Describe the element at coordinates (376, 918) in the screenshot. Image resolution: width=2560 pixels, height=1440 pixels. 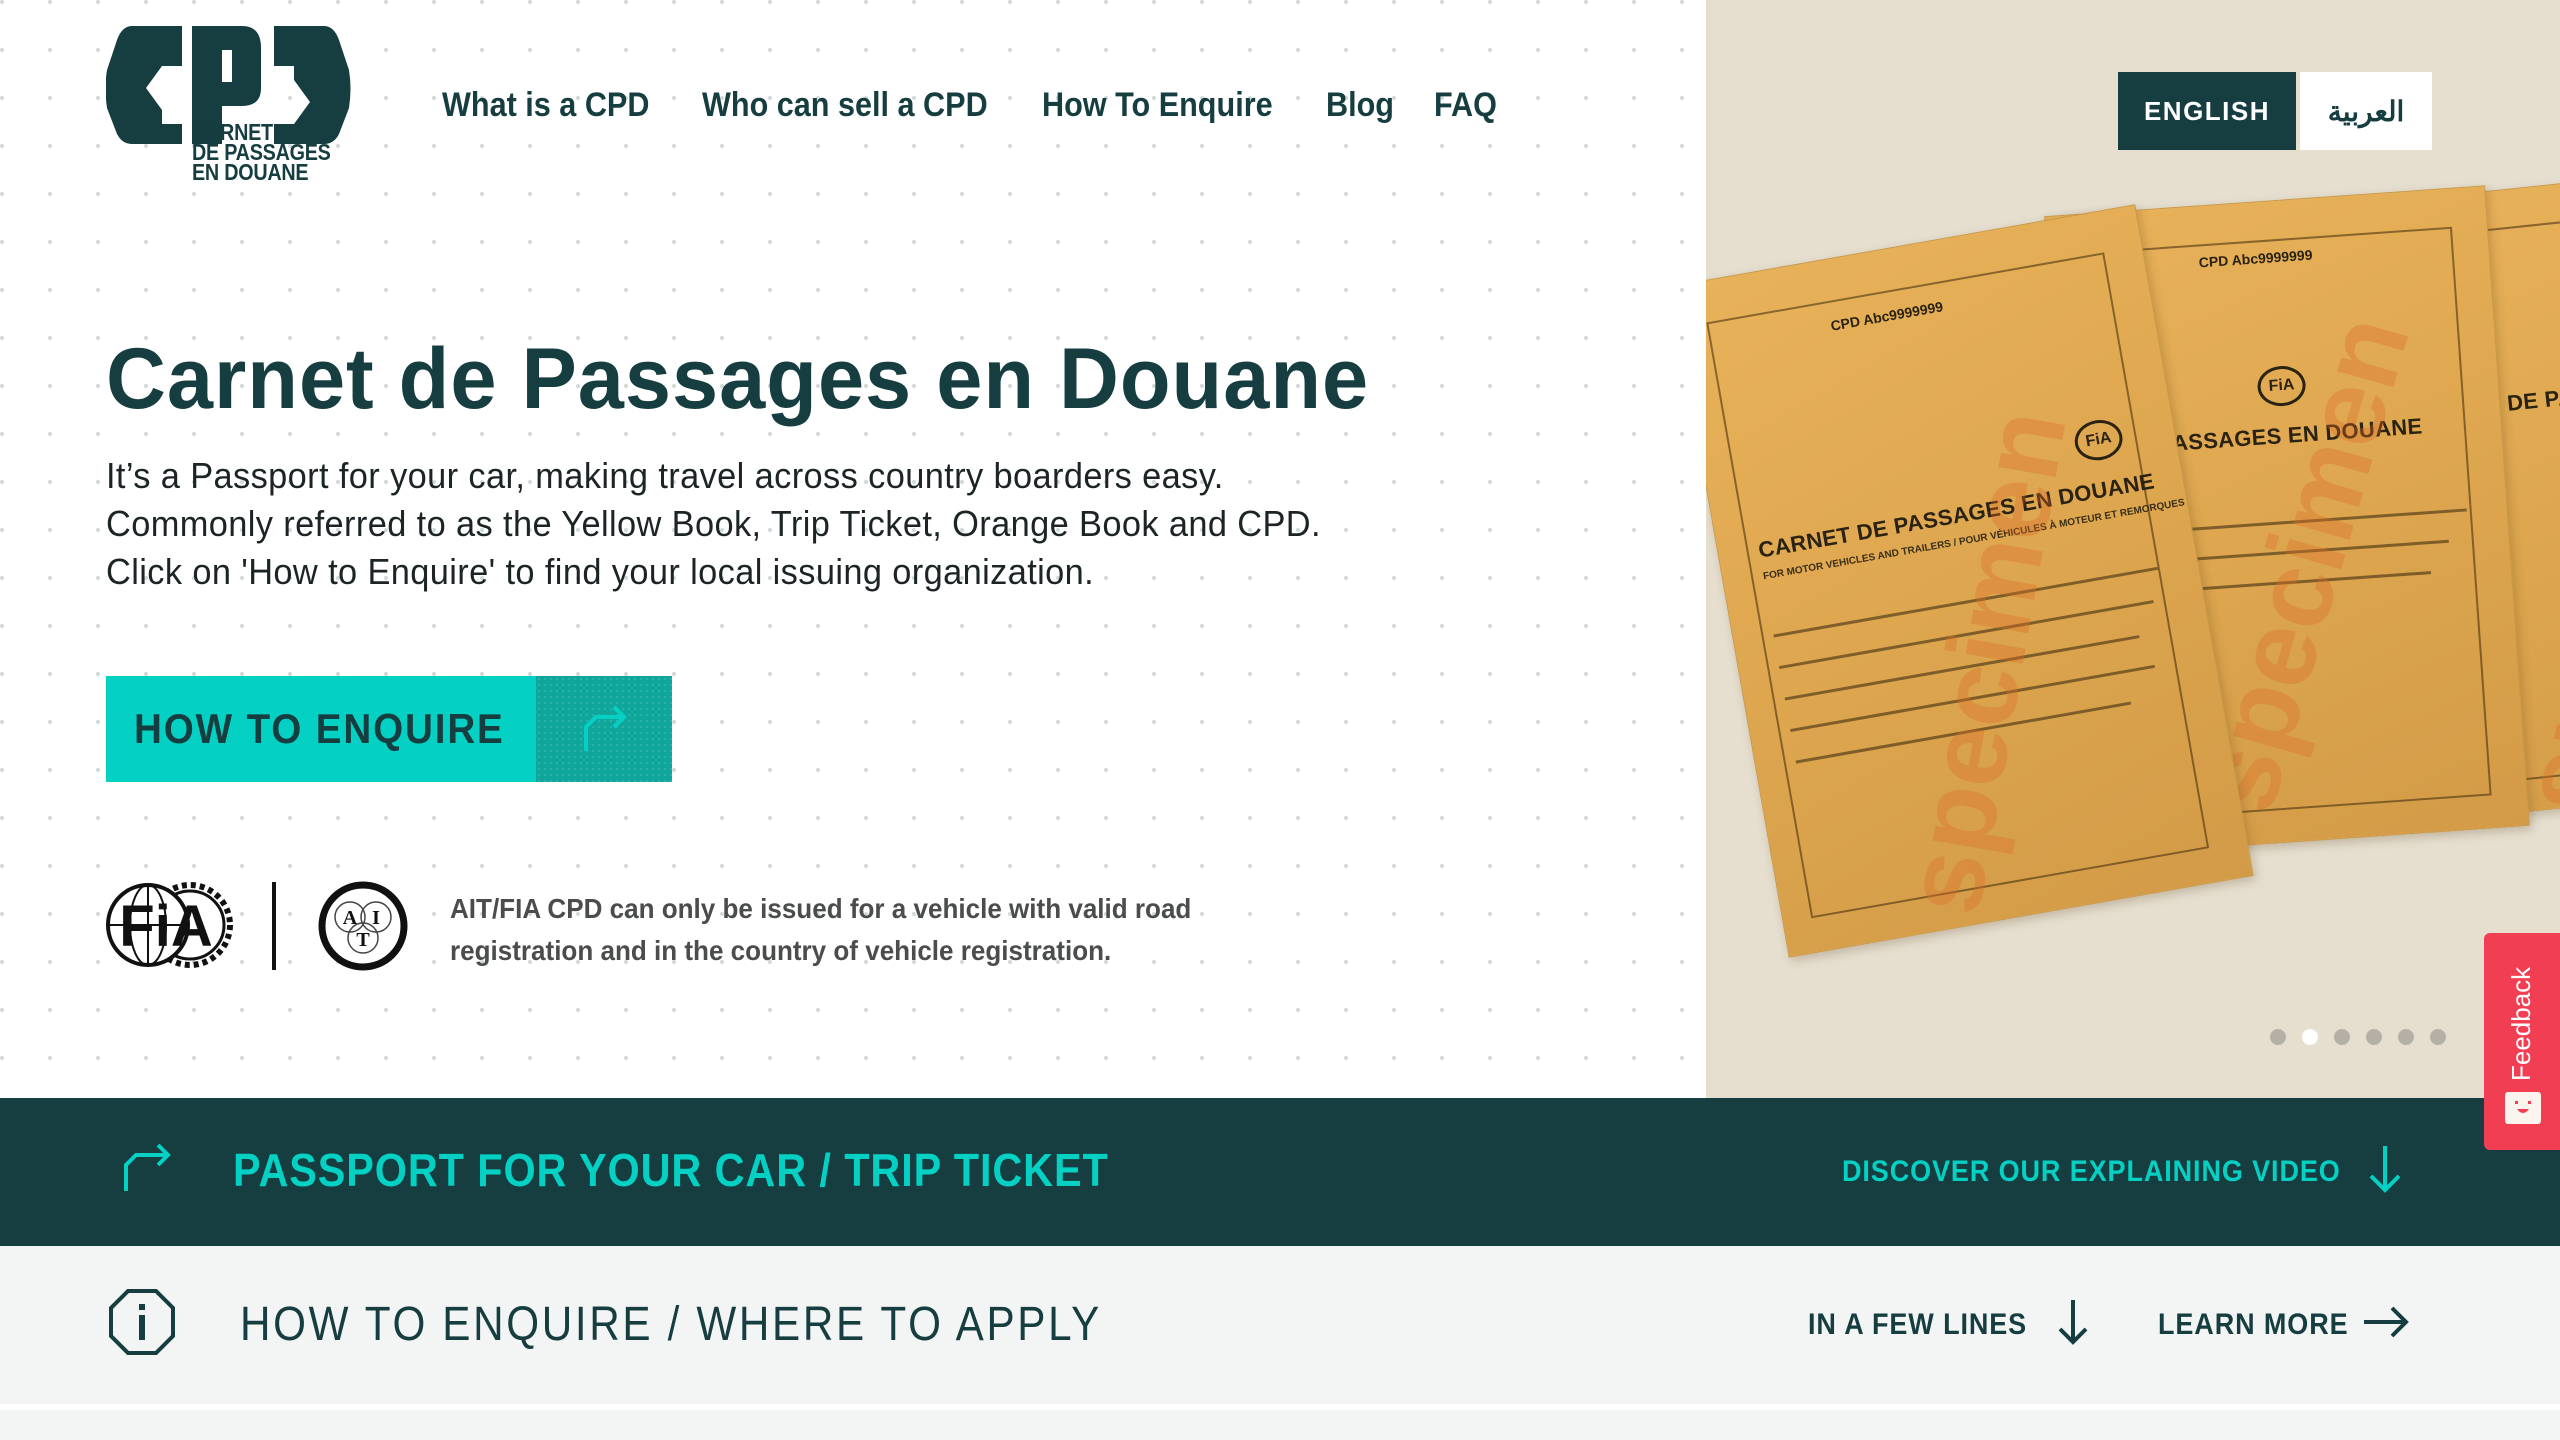
I see `ait-letter: I` at that location.